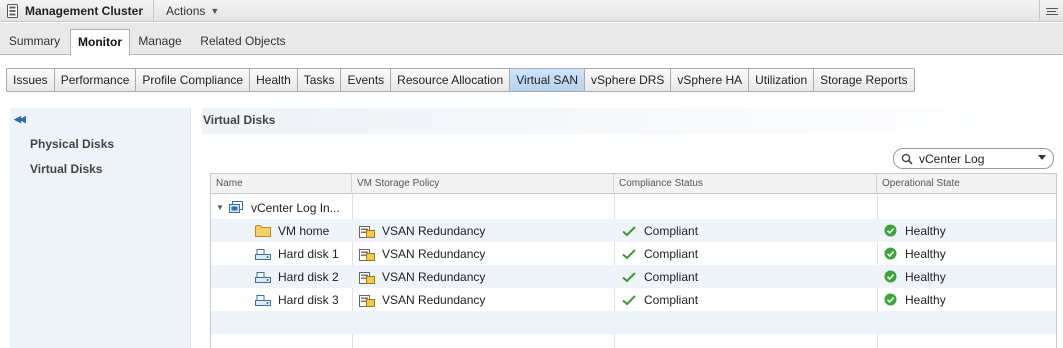  Describe the element at coordinates (366, 80) in the screenshot. I see `subtab-events: Events` at that location.